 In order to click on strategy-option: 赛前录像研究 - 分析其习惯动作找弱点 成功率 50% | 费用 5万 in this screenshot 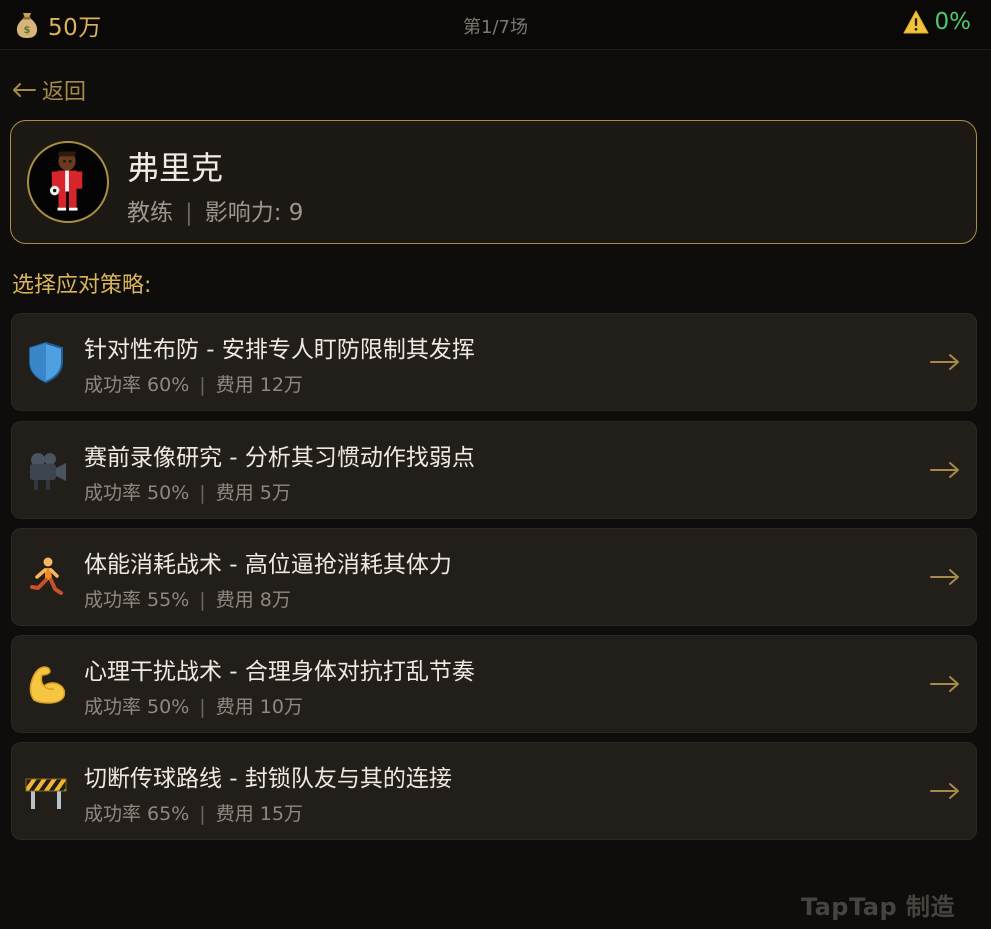, I will do `click(494, 470)`.